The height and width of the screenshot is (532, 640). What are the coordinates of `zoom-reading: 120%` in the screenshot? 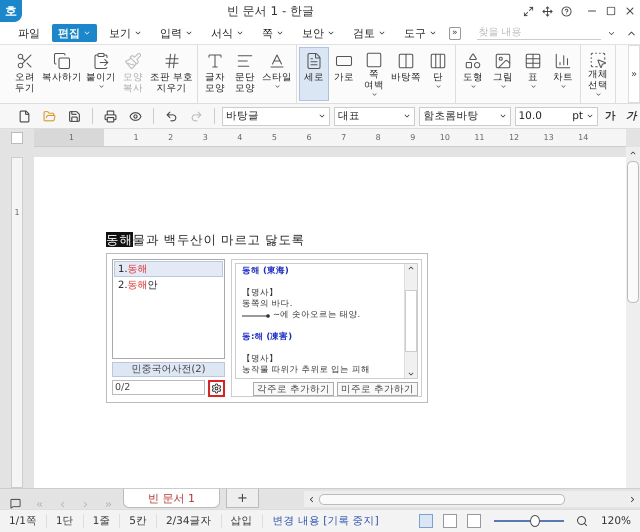 It's located at (616, 521).